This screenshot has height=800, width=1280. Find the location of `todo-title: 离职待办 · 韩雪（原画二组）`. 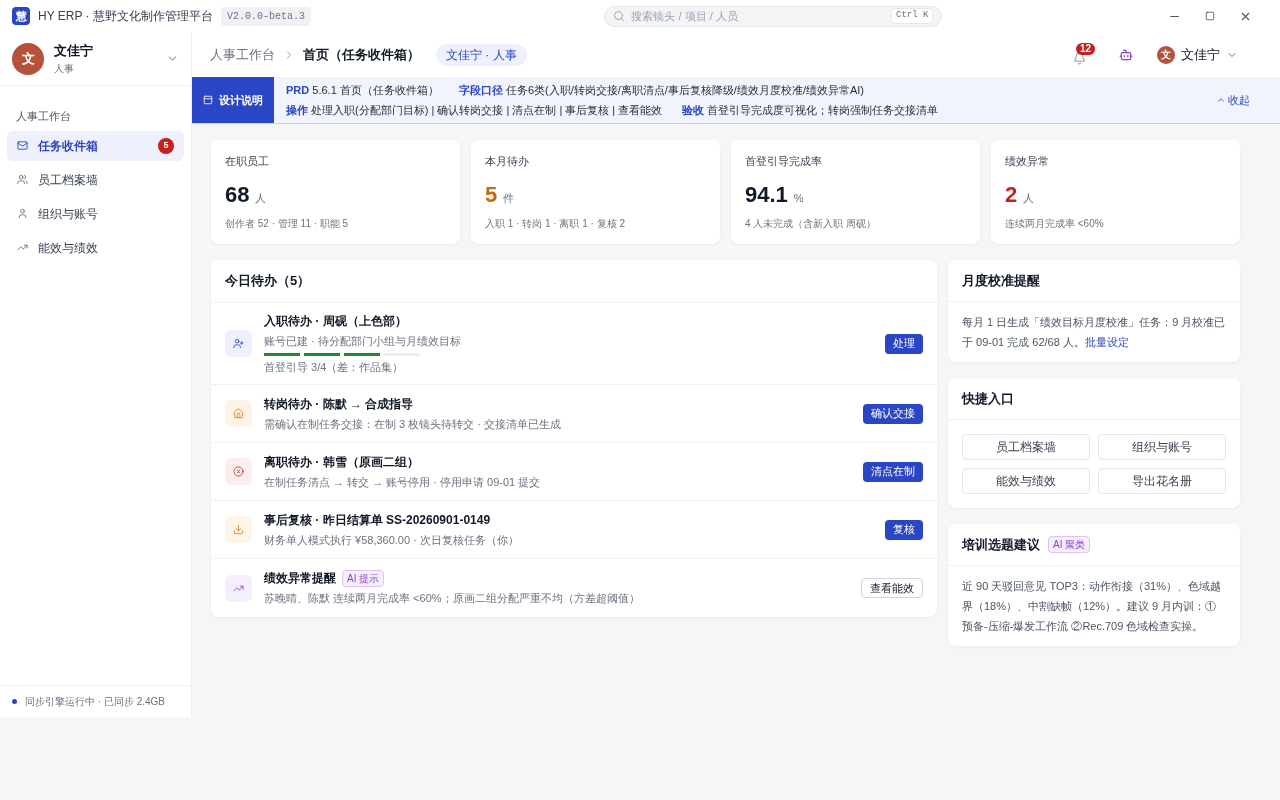

todo-title: 离职待办 · 韩雪（原画二组） is located at coordinates (341, 462).